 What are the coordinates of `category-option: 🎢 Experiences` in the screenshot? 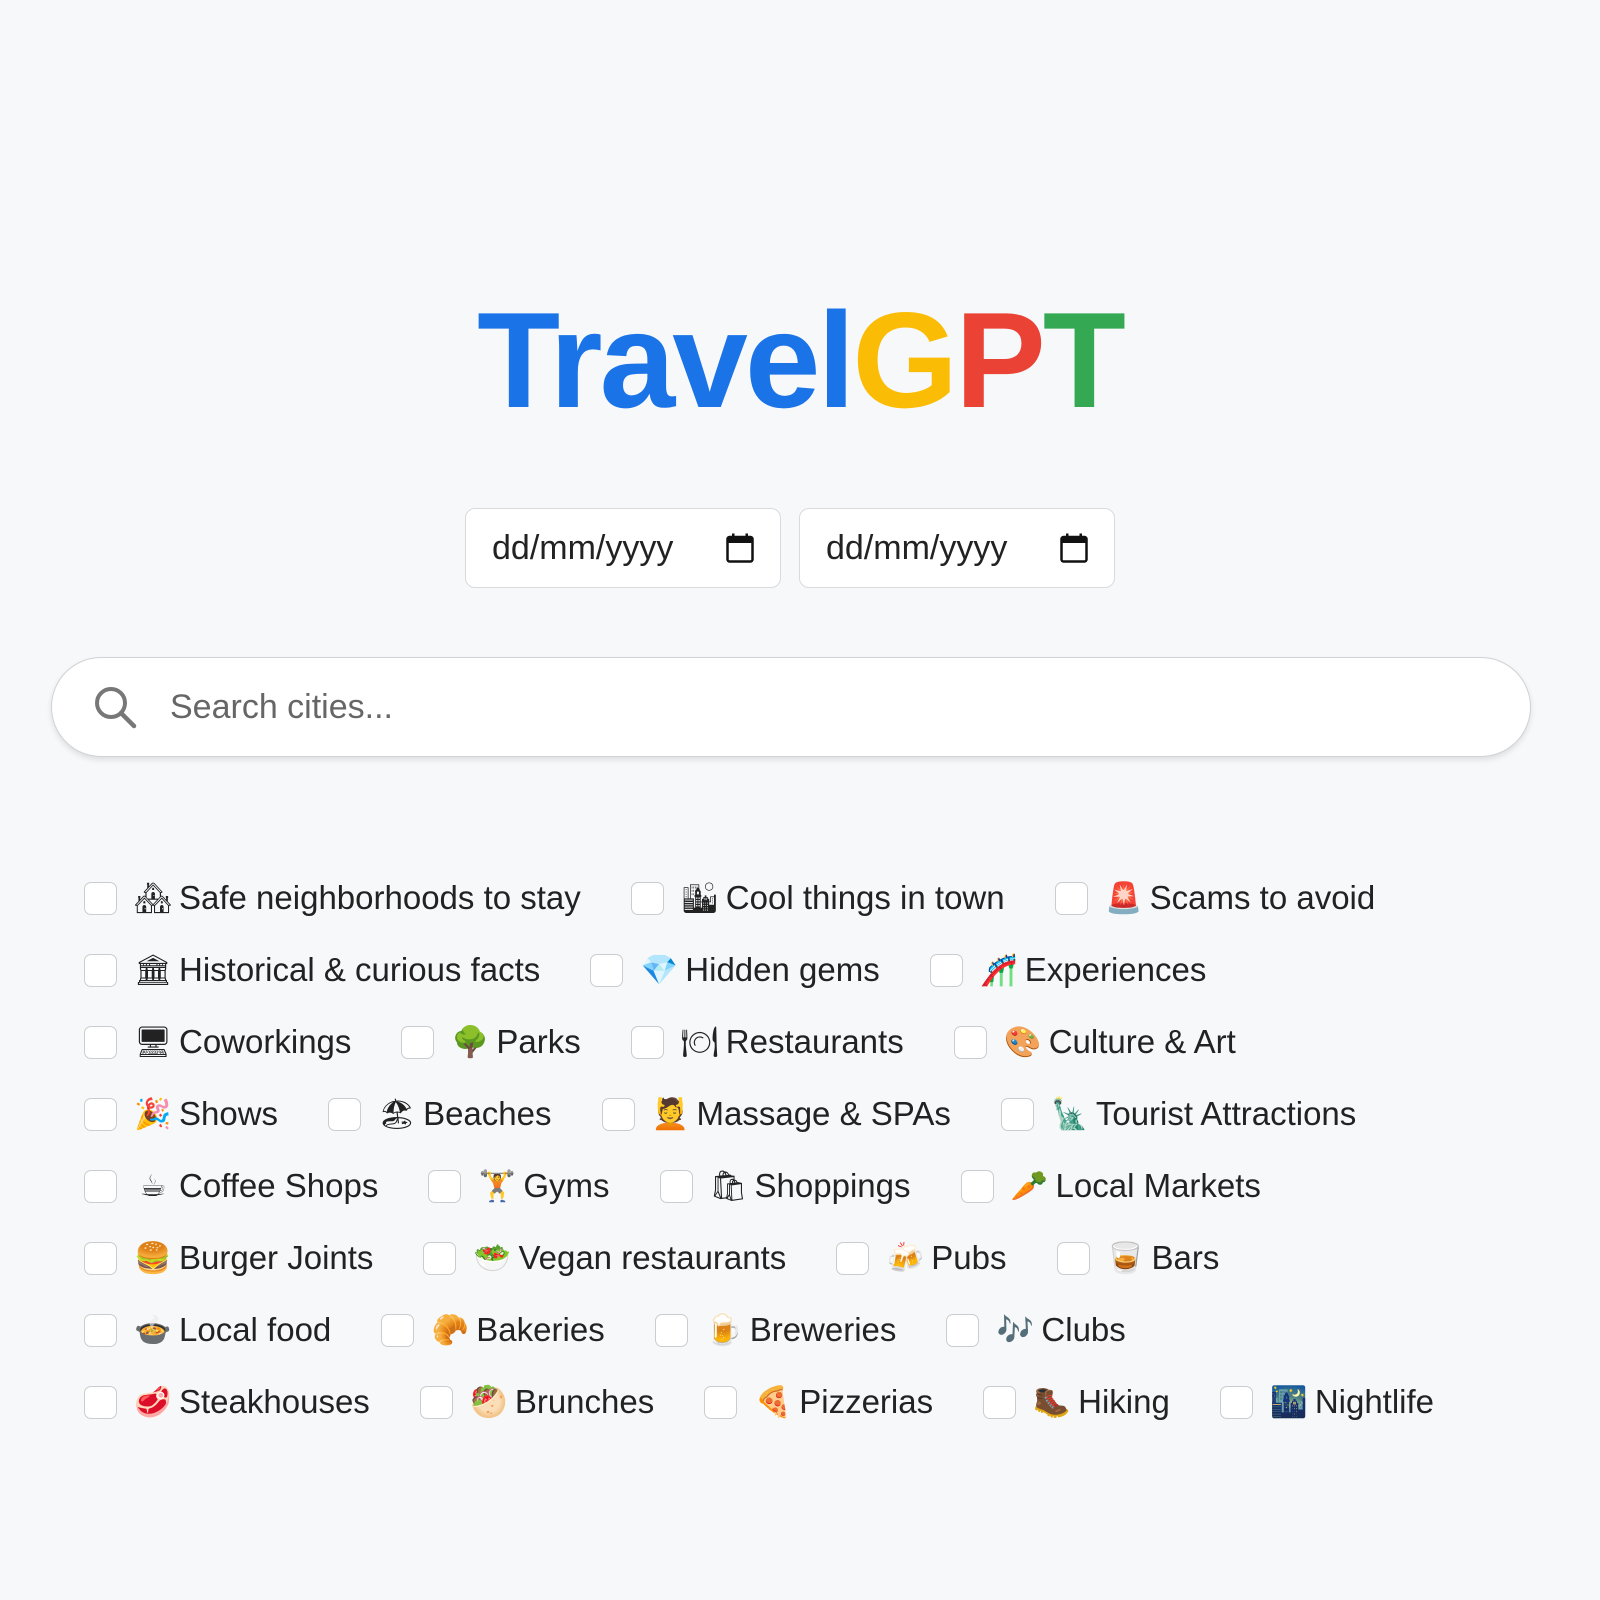 It's located at (1068, 970).